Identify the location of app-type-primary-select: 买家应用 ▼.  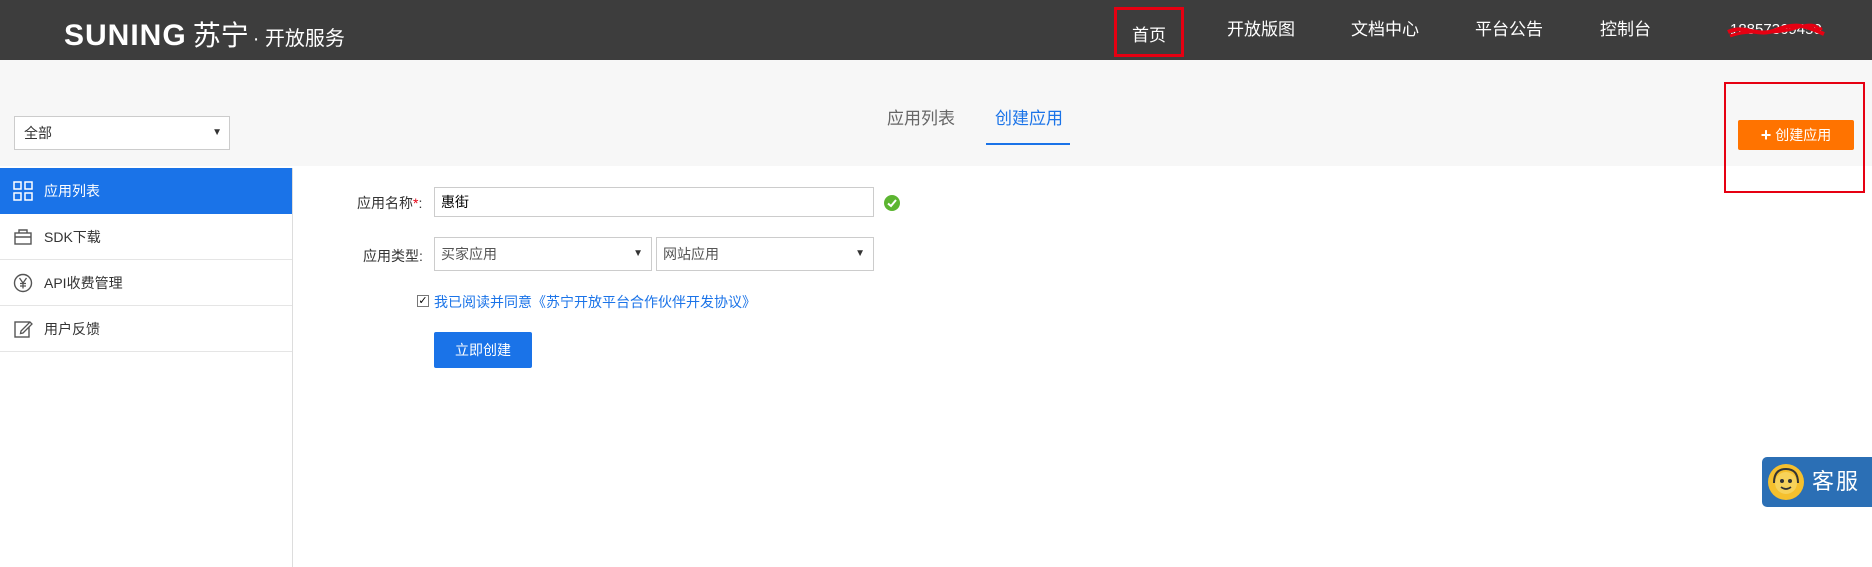
(543, 254).